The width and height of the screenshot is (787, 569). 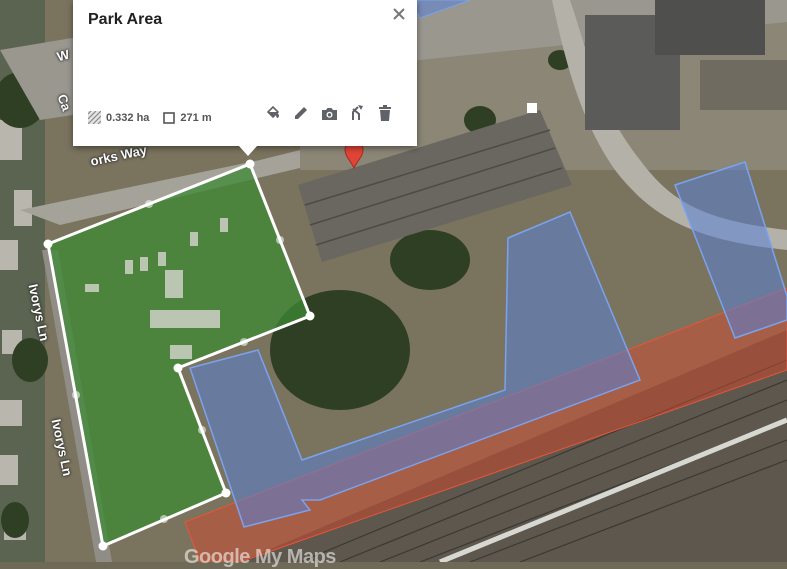 I want to click on area-stat: 0.332 ha, so click(x=118, y=117).